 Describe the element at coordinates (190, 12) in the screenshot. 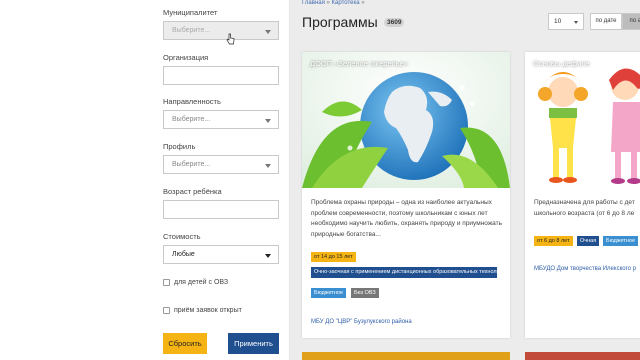

I see `municipality-label: Муниципалитет` at that location.